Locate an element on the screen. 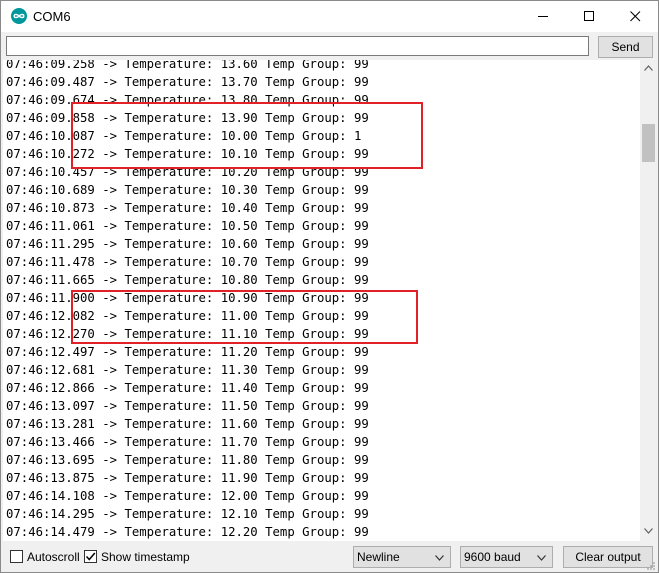  line-ending-select: Newline is located at coordinates (402, 557).